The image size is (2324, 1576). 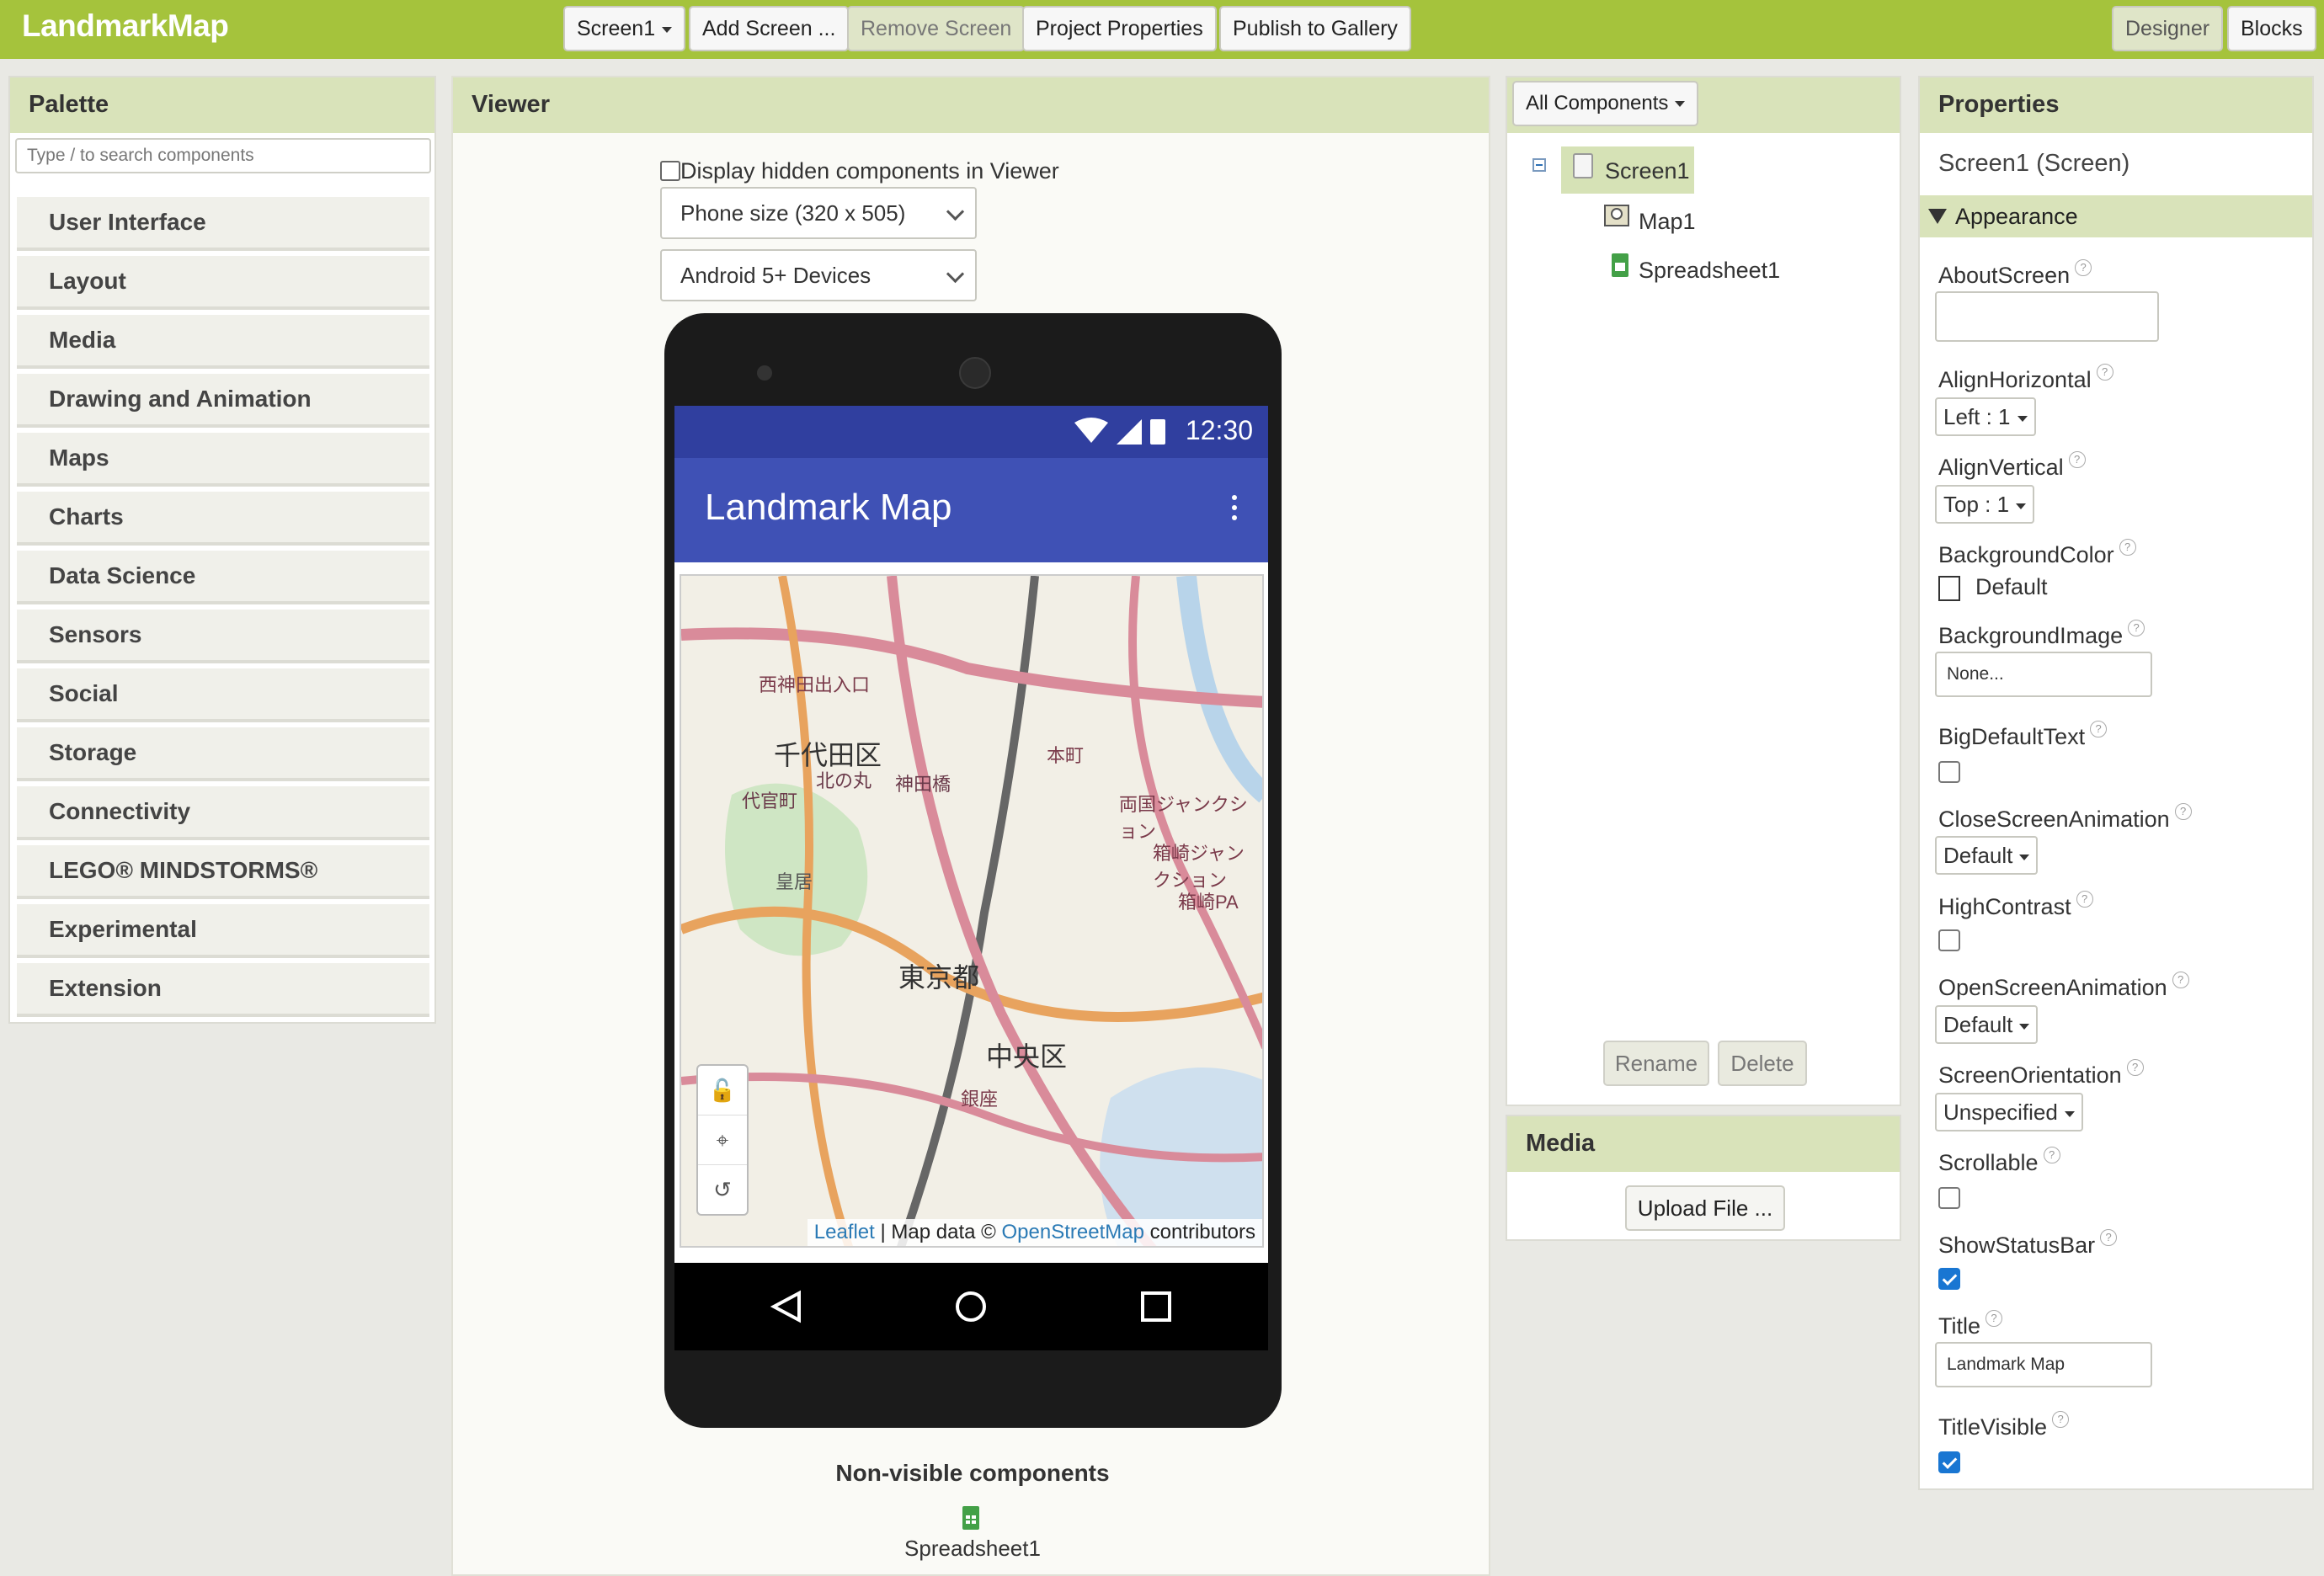 What do you see at coordinates (1616, 215) in the screenshot?
I see `map-icon` at bounding box center [1616, 215].